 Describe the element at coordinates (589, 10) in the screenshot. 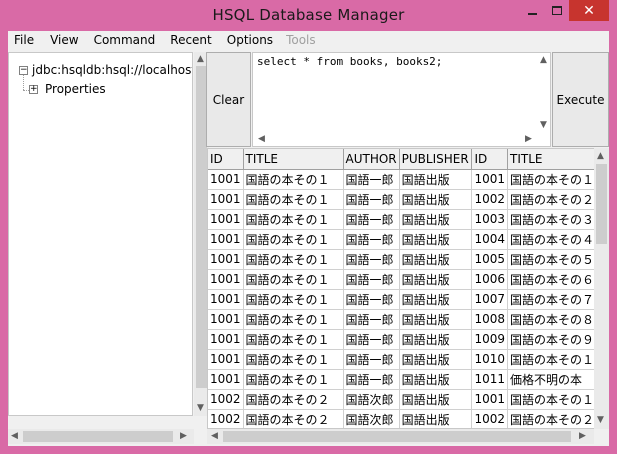

I see `close-button: ✕` at that location.